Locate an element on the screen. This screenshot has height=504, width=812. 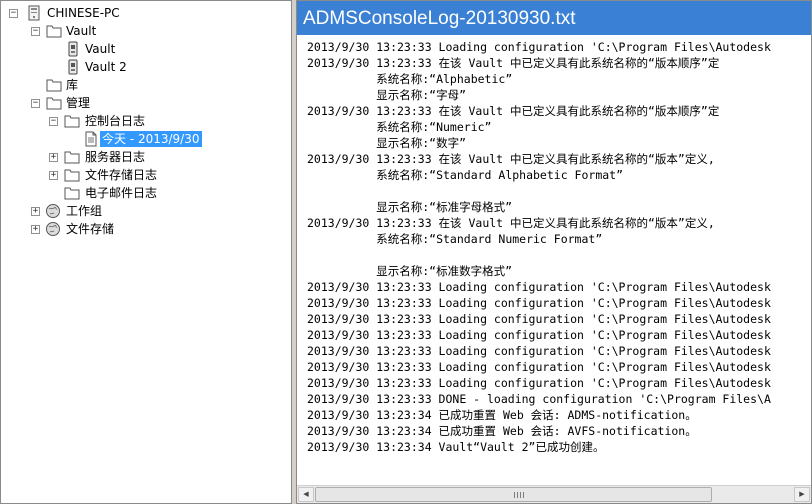
log-line: 显示名称:“标准数字格式” is located at coordinates (410, 271).